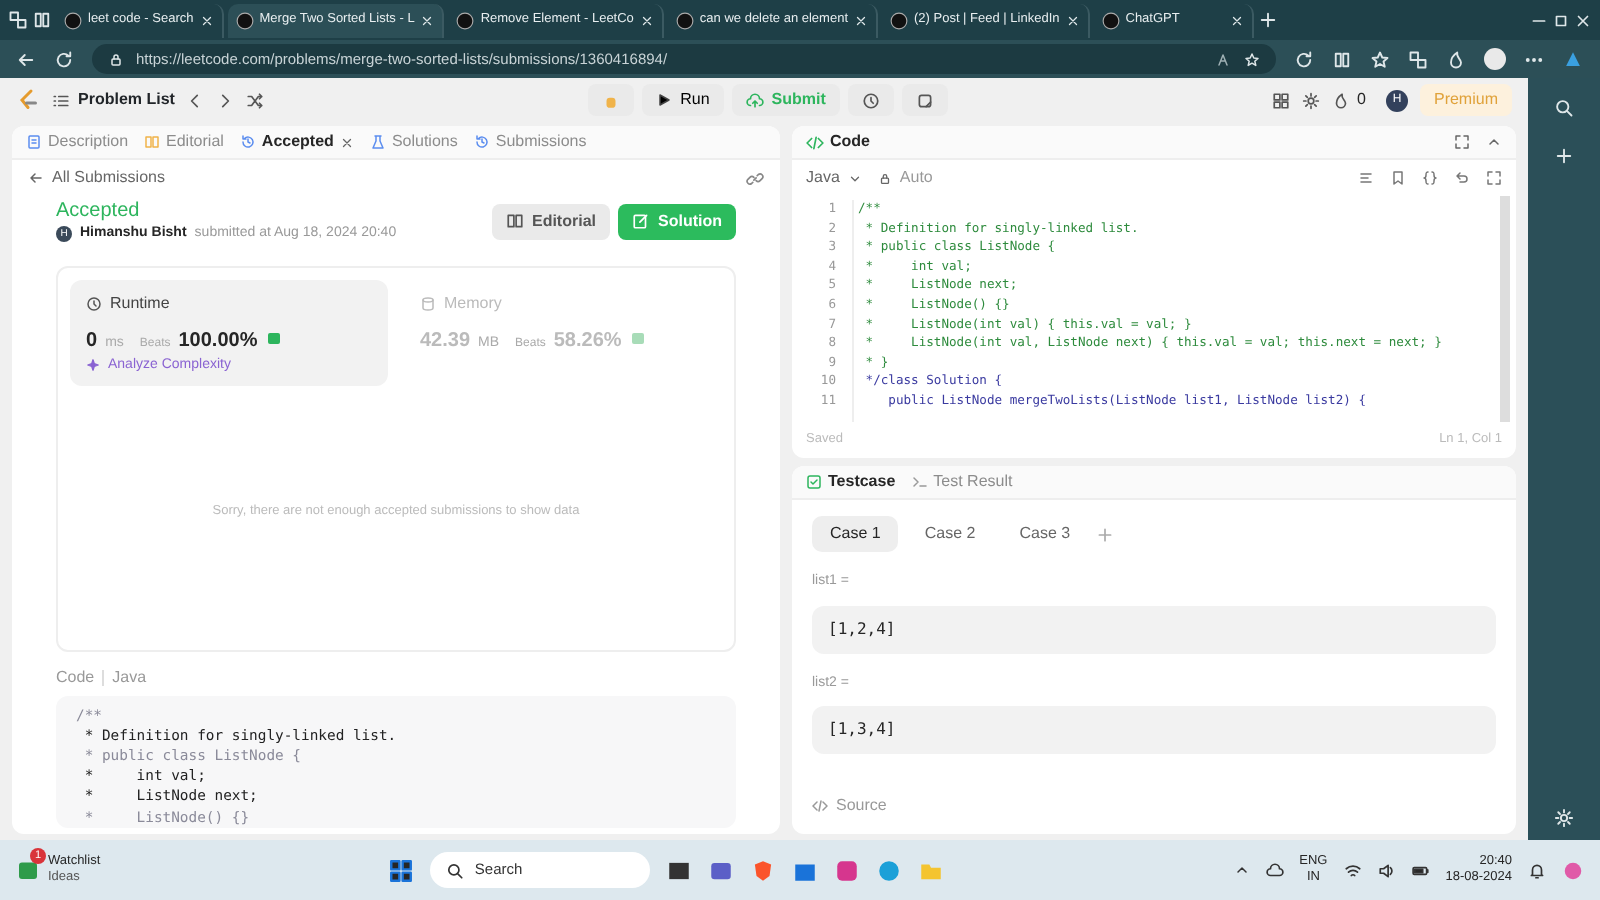 The height and width of the screenshot is (900, 1600). Describe the element at coordinates (96, 178) in the screenshot. I see `all-submissions-link: All Submissions` at that location.